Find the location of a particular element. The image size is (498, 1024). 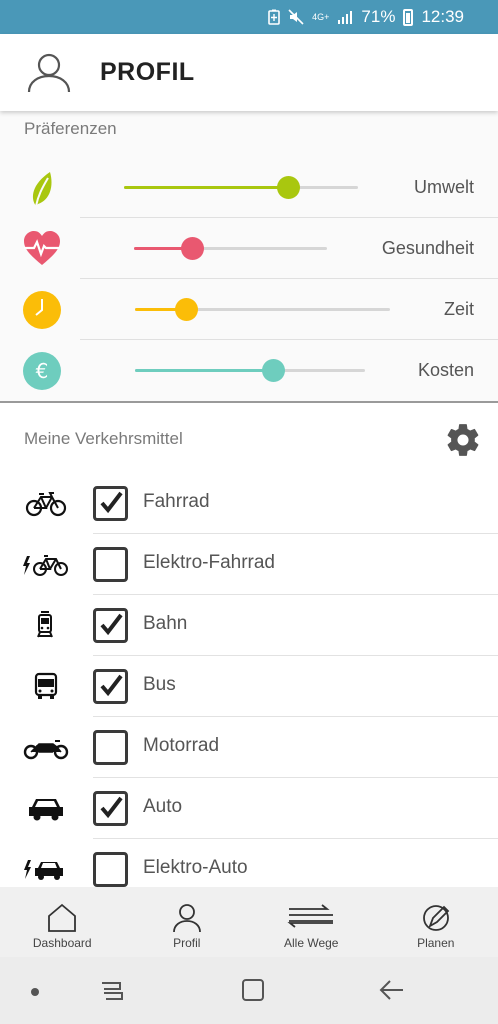

vehicle-row-motorrad: Motorrad is located at coordinates (249, 747).